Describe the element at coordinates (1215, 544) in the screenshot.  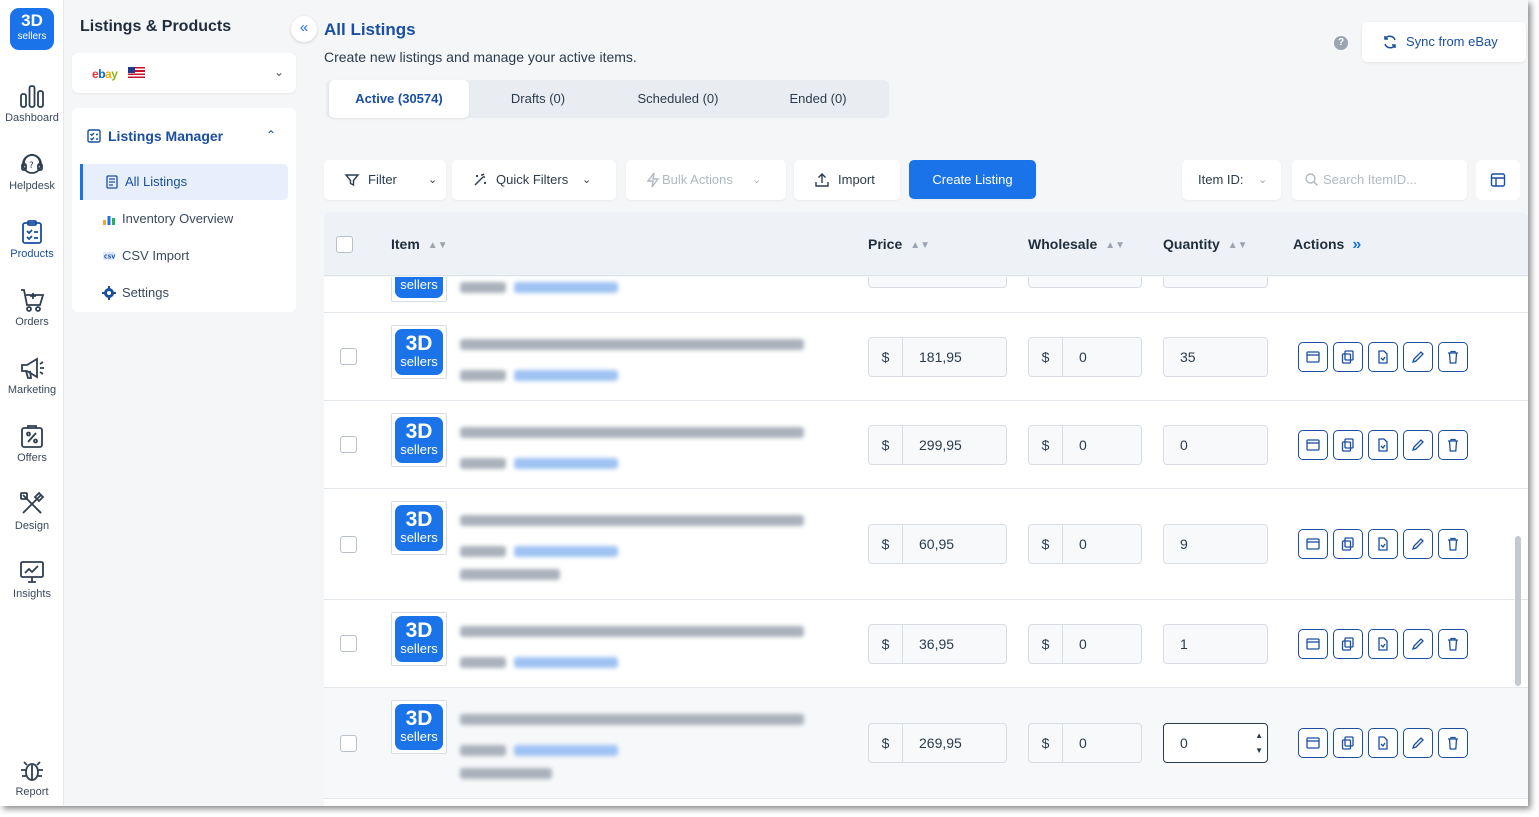
I see `quantity-input: 9` at that location.